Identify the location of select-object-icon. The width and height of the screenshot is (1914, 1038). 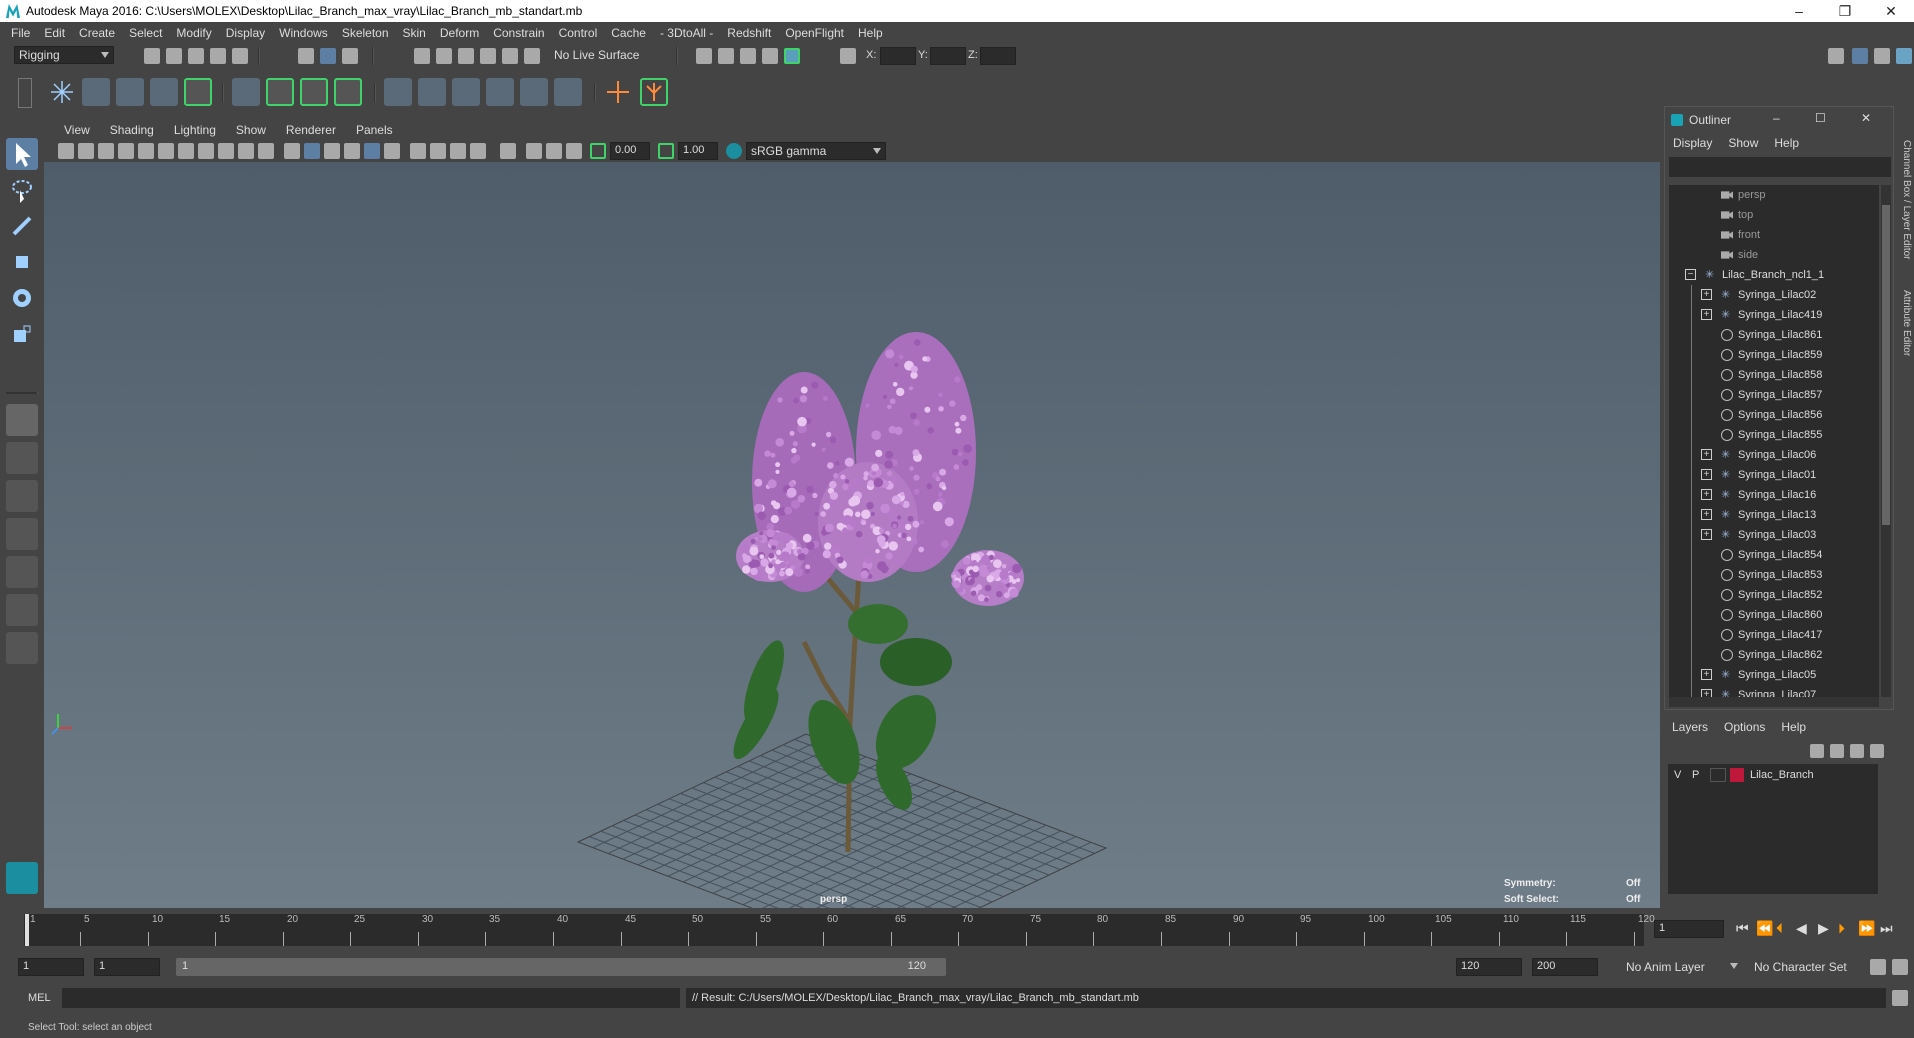
(328, 56).